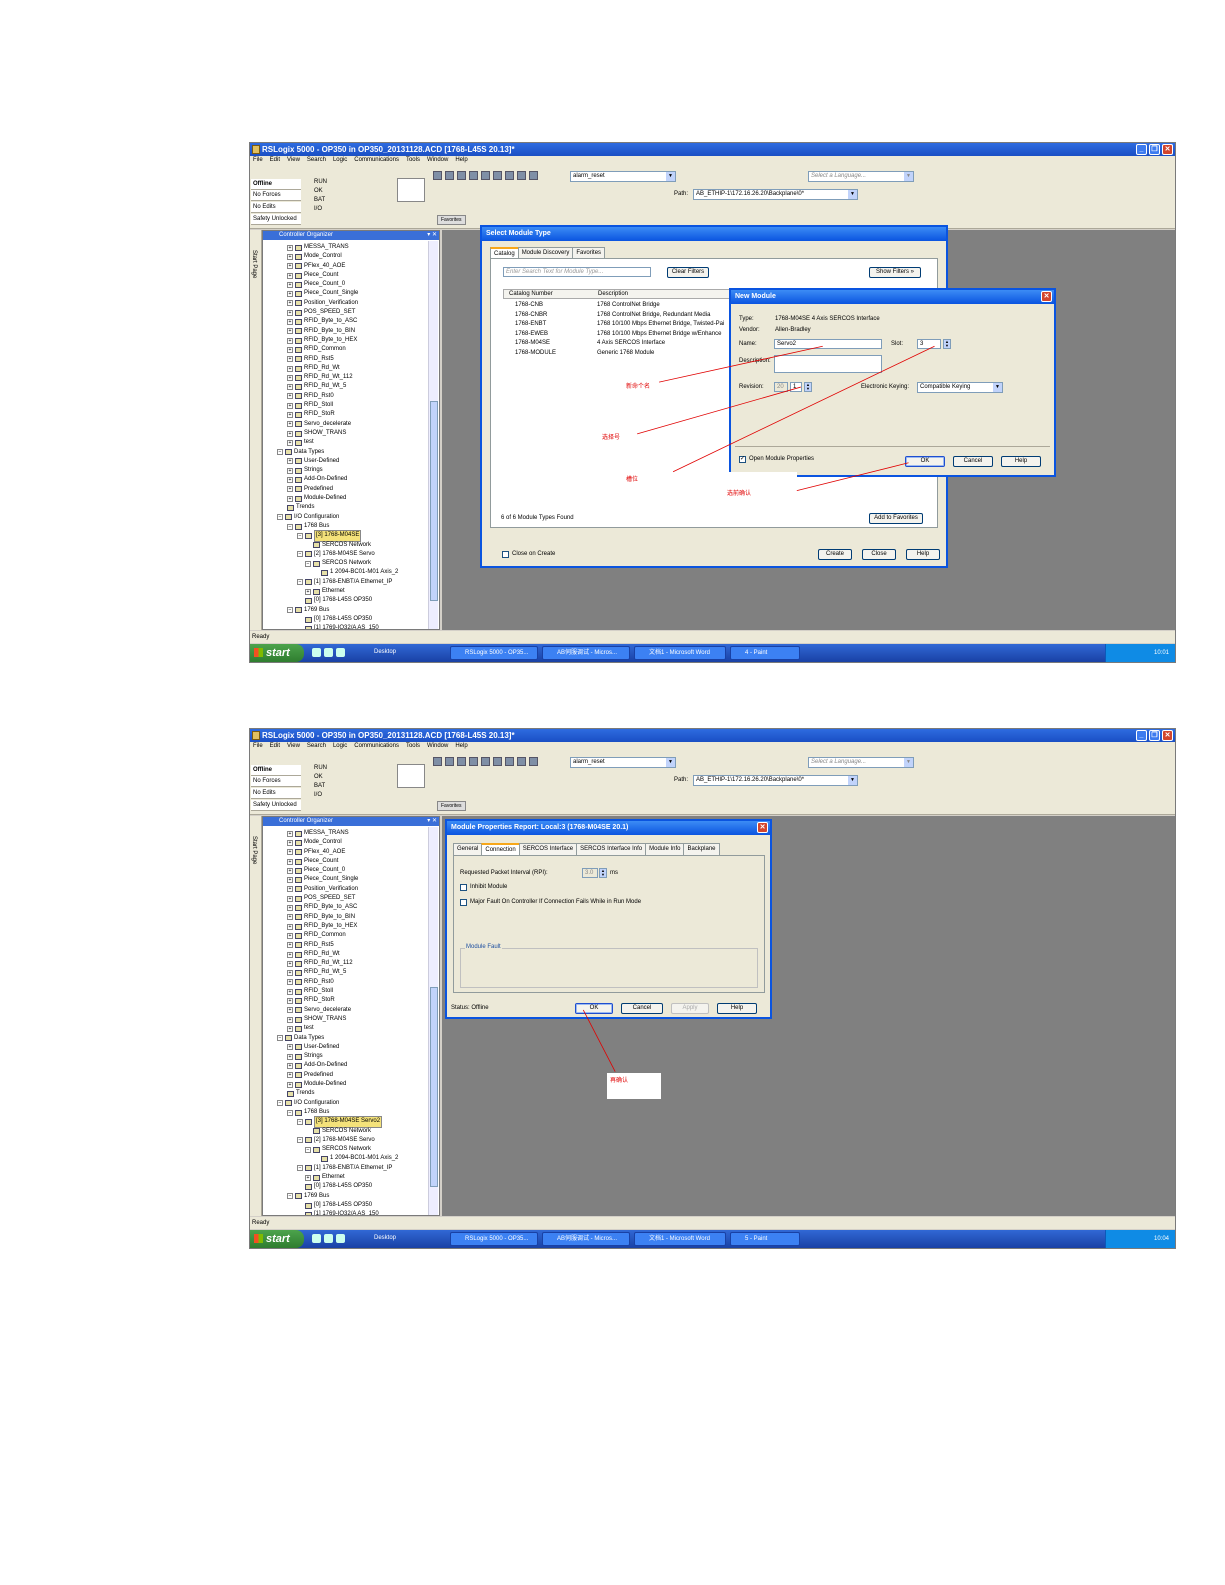 This screenshot has height=1585, width=1225. I want to click on tree-item: + Mode_Control, so click(352, 842).